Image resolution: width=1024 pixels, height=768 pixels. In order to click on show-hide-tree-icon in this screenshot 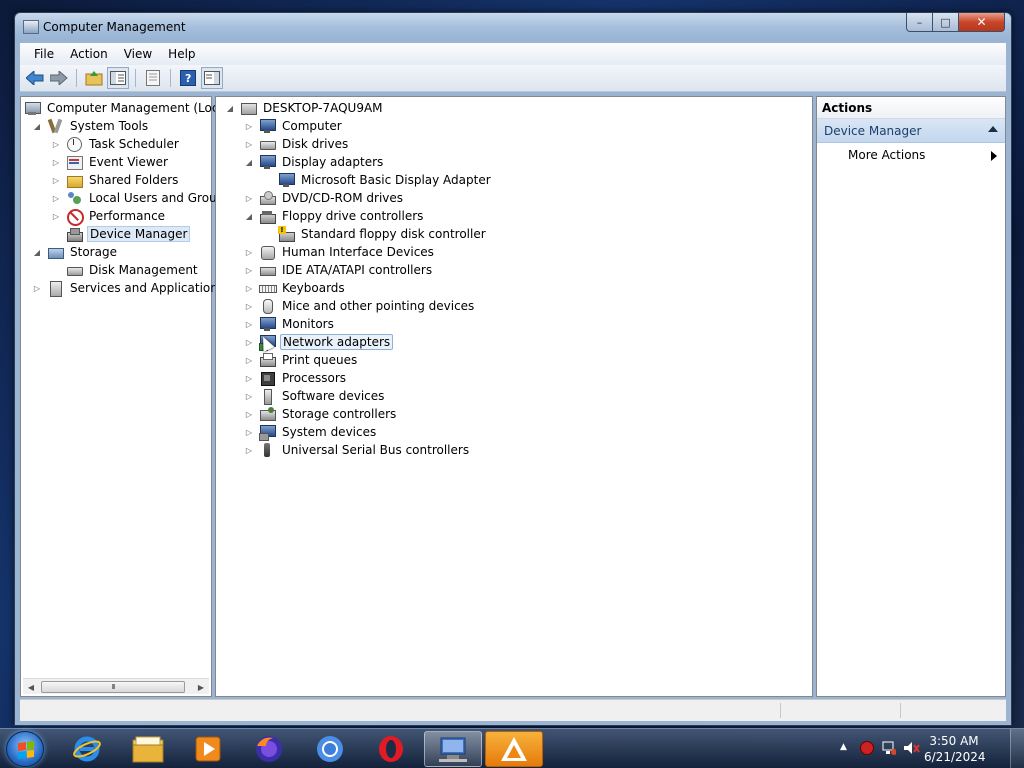, I will do `click(118, 78)`.